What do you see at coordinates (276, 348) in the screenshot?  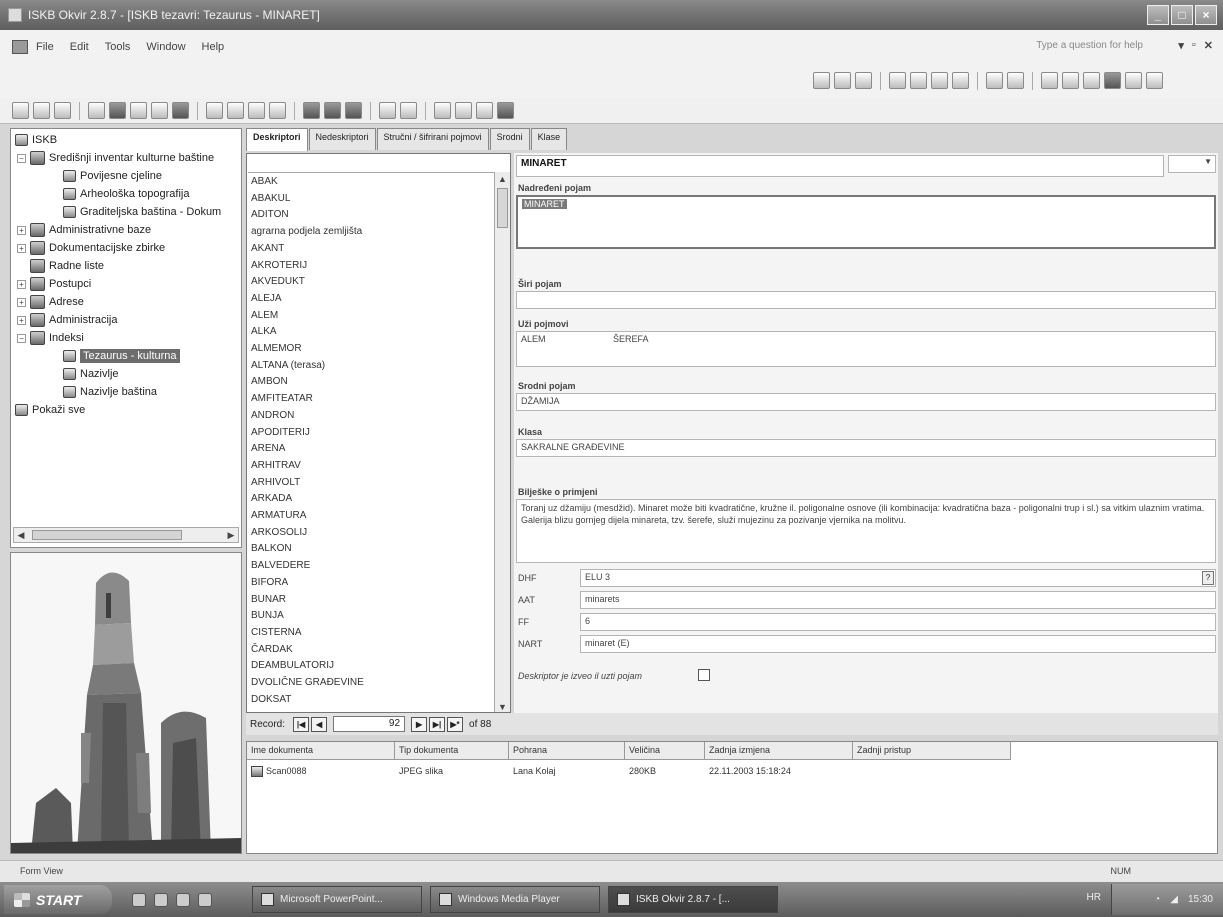 I see `term-list-item: ALMEMOR` at bounding box center [276, 348].